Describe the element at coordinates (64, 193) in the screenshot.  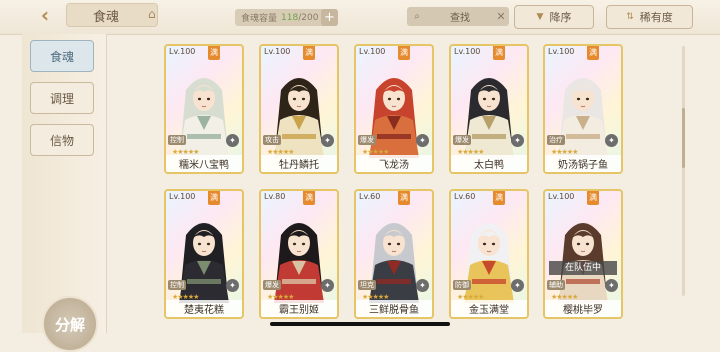
I see `sidebar: 食魂 调理 信物 分解` at that location.